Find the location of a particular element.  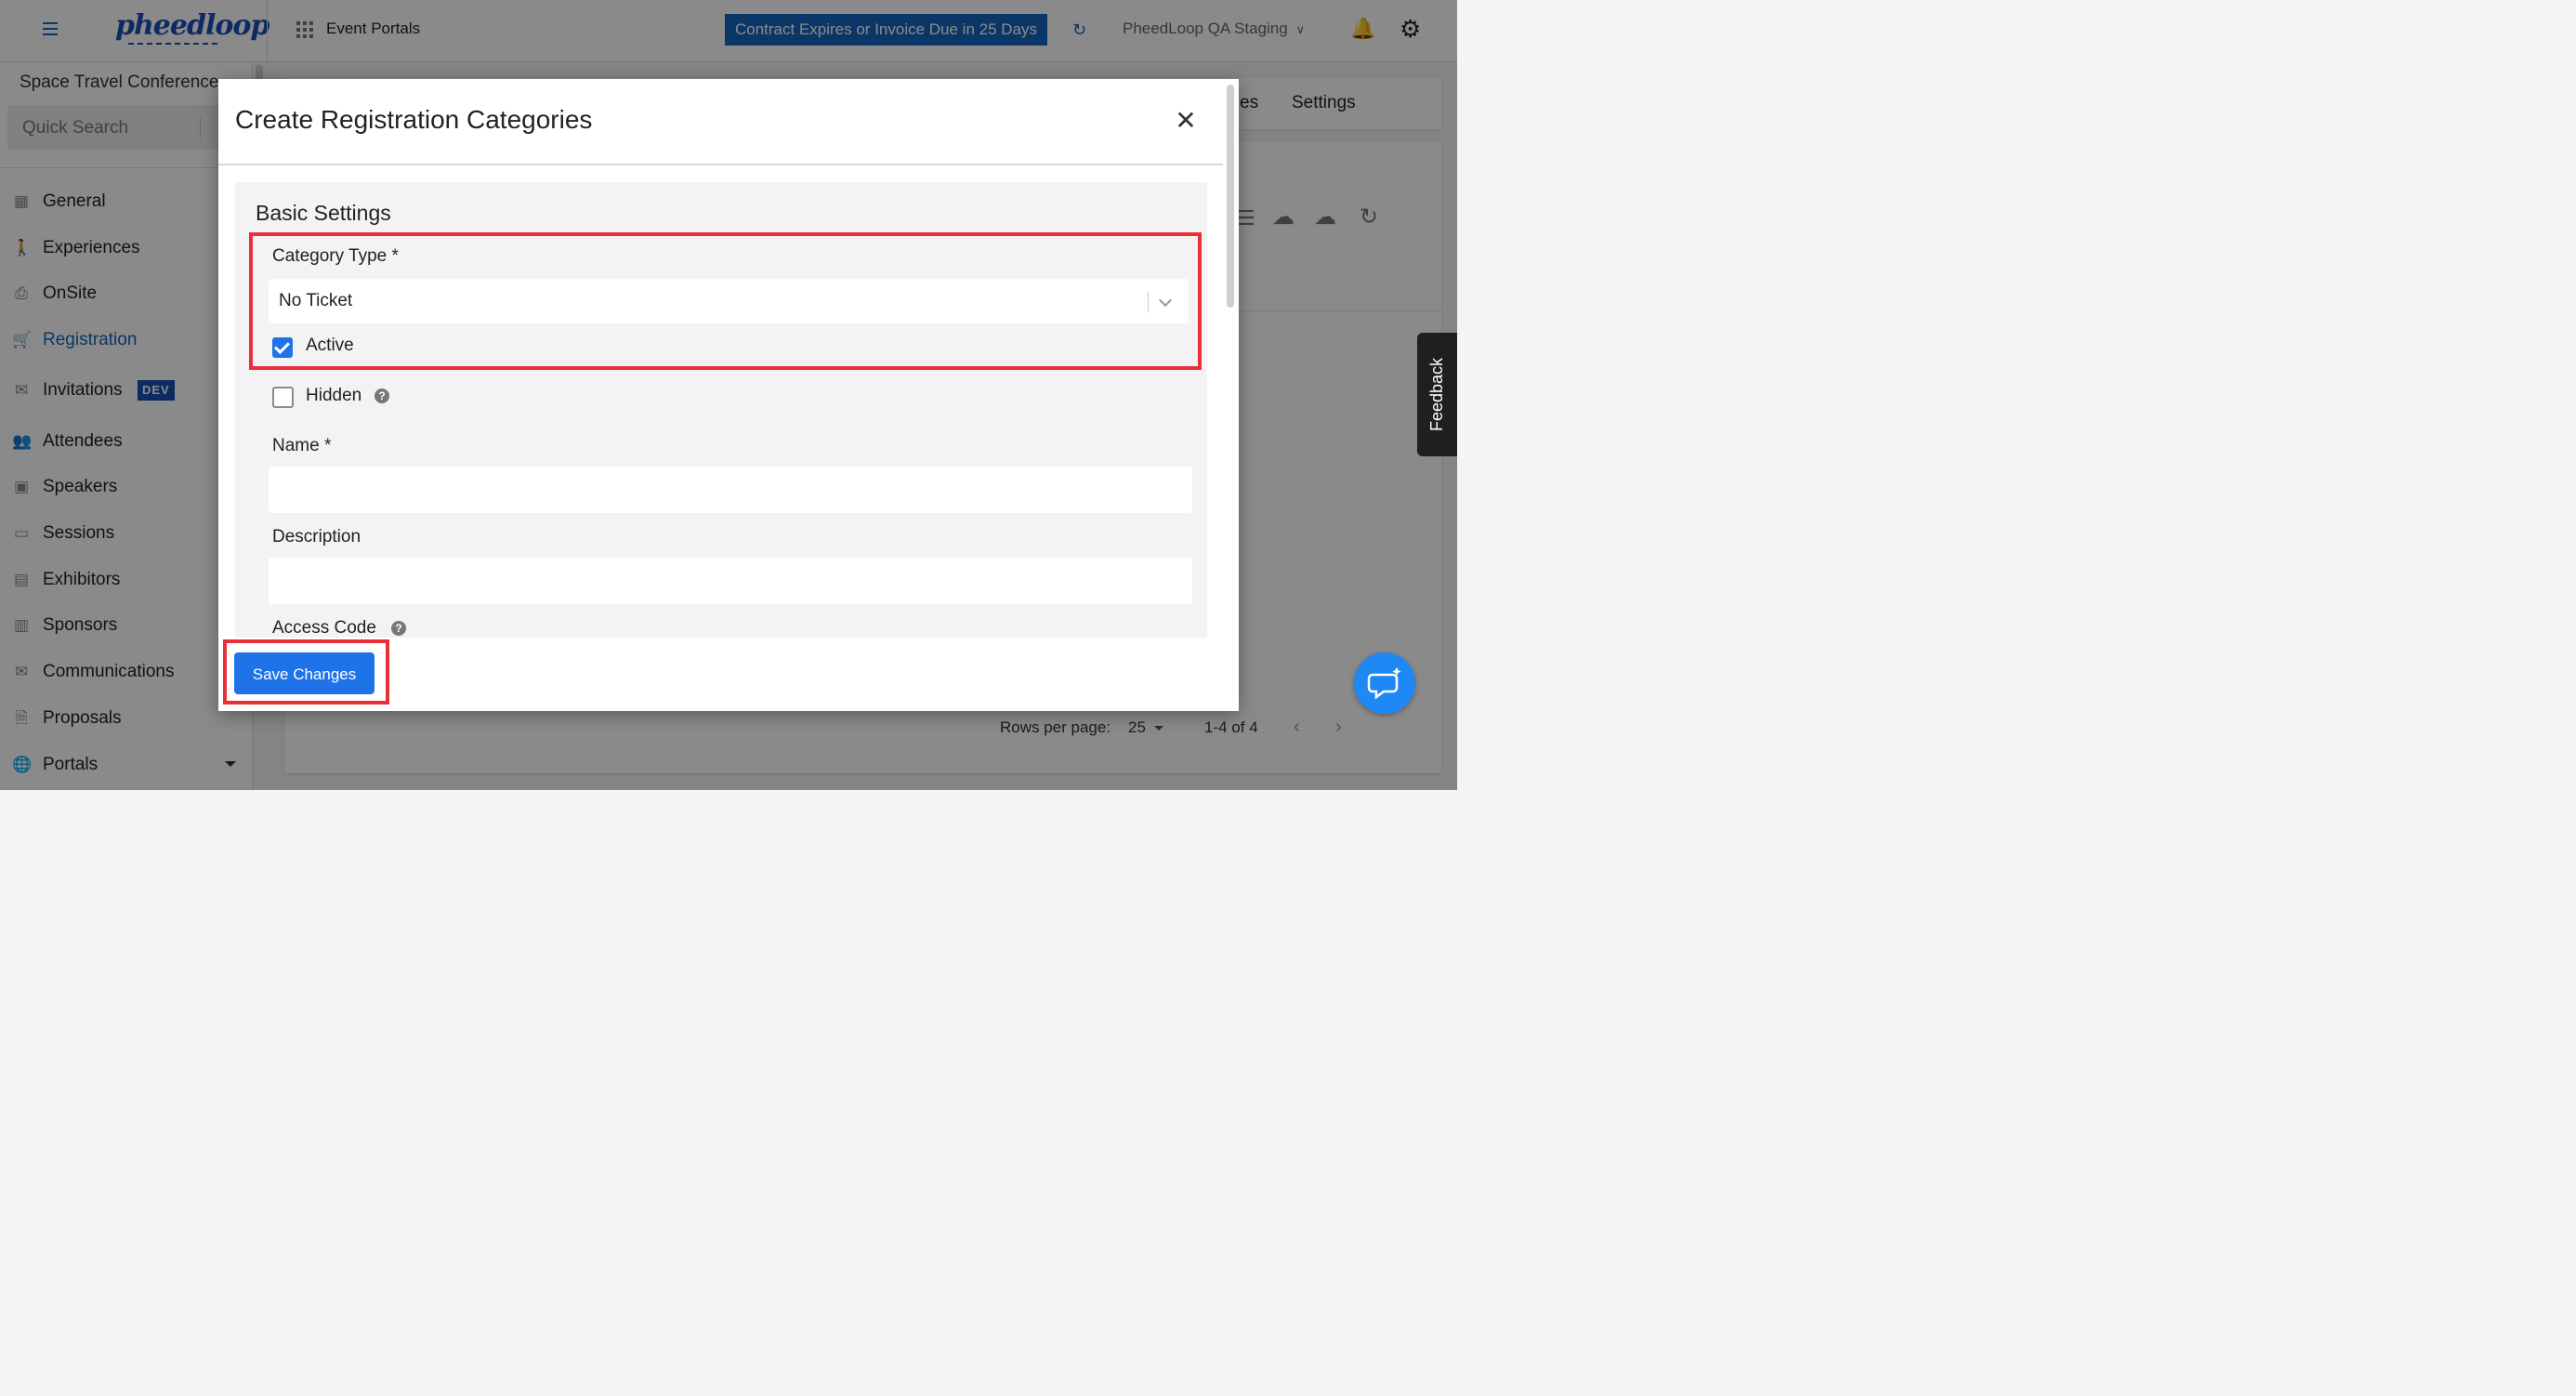

section-title: Basic Settings is located at coordinates (323, 213).